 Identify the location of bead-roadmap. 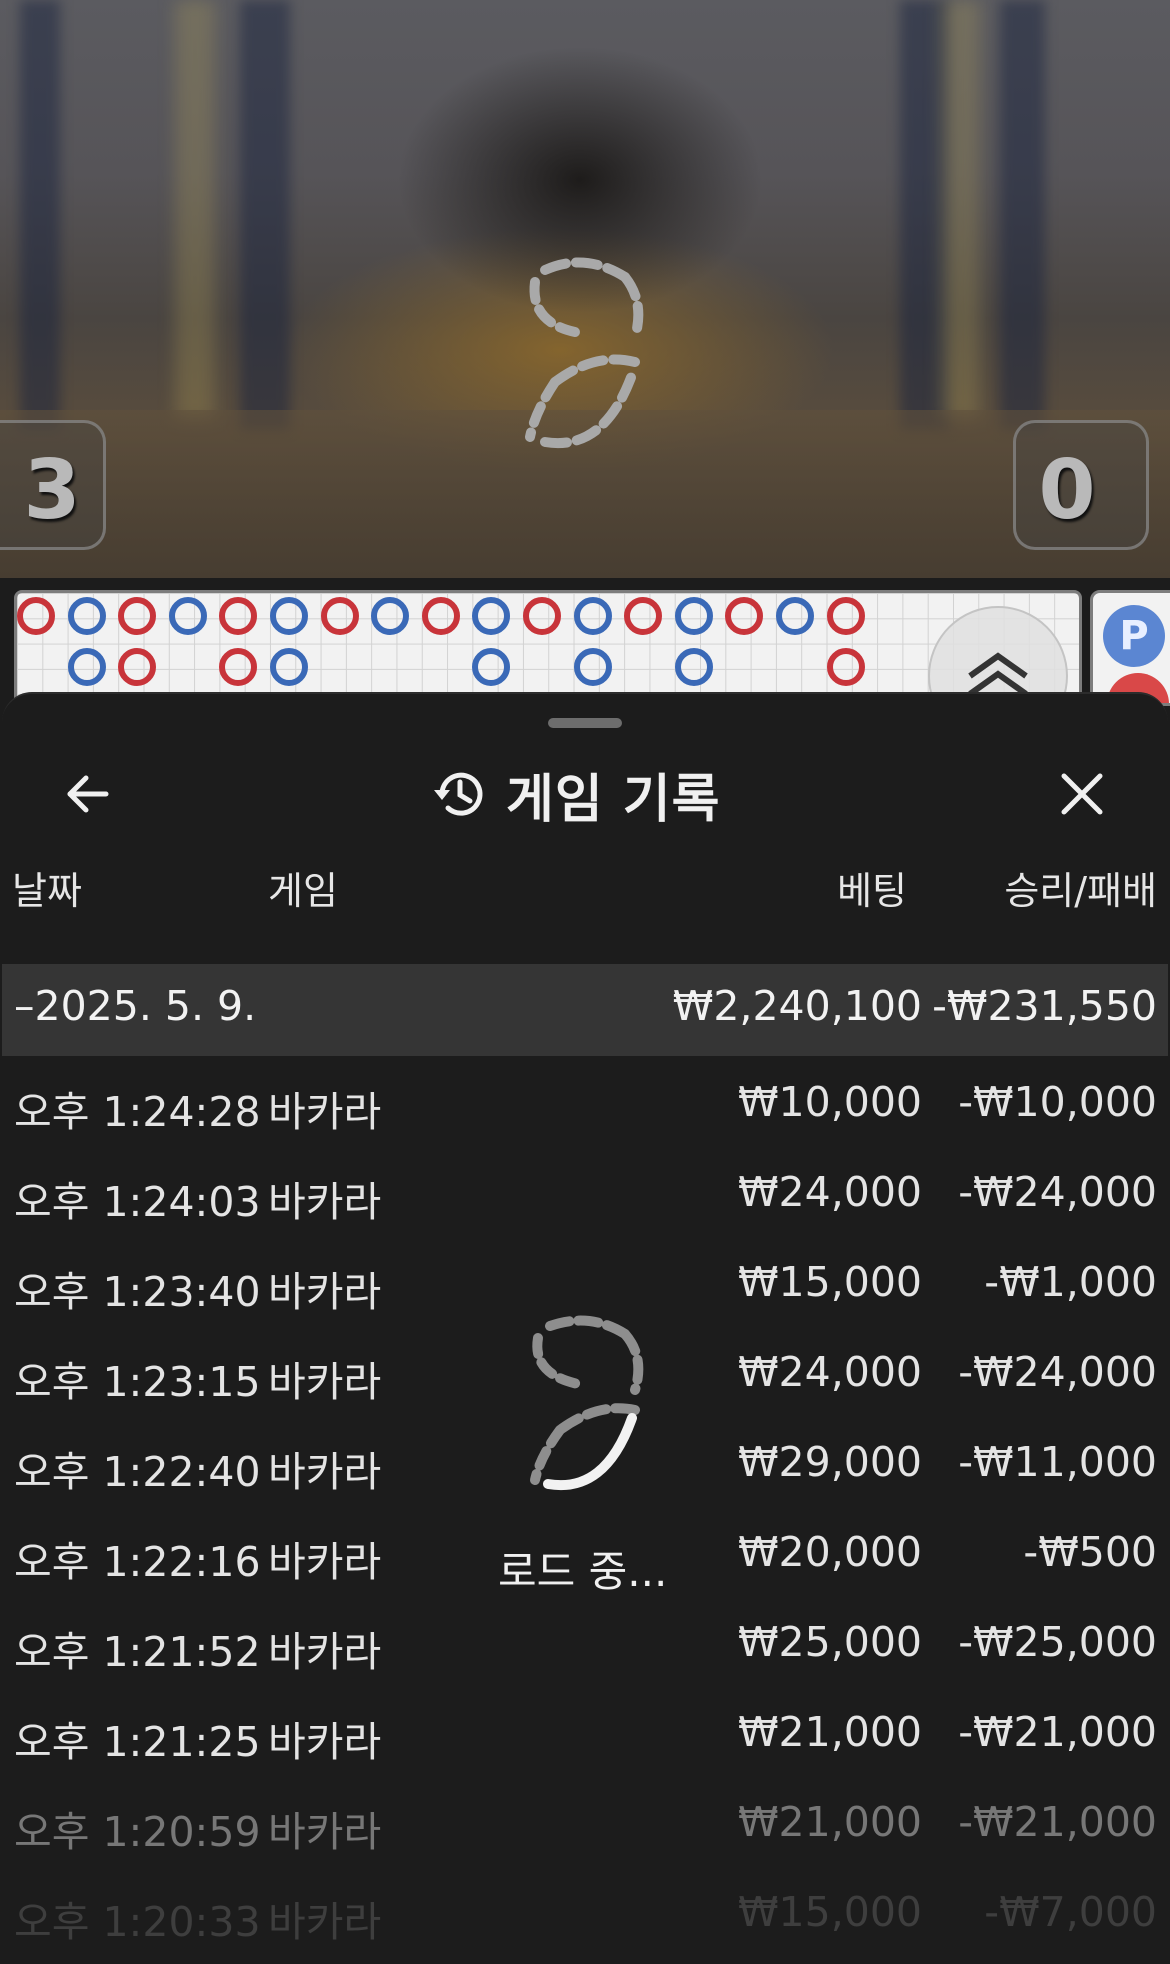
(548, 648).